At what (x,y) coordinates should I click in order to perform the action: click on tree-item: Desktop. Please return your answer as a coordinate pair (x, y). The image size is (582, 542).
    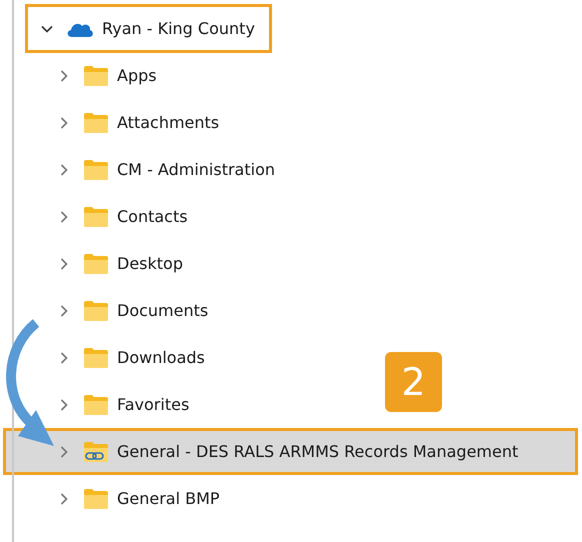
    Looking at the image, I should click on (150, 263).